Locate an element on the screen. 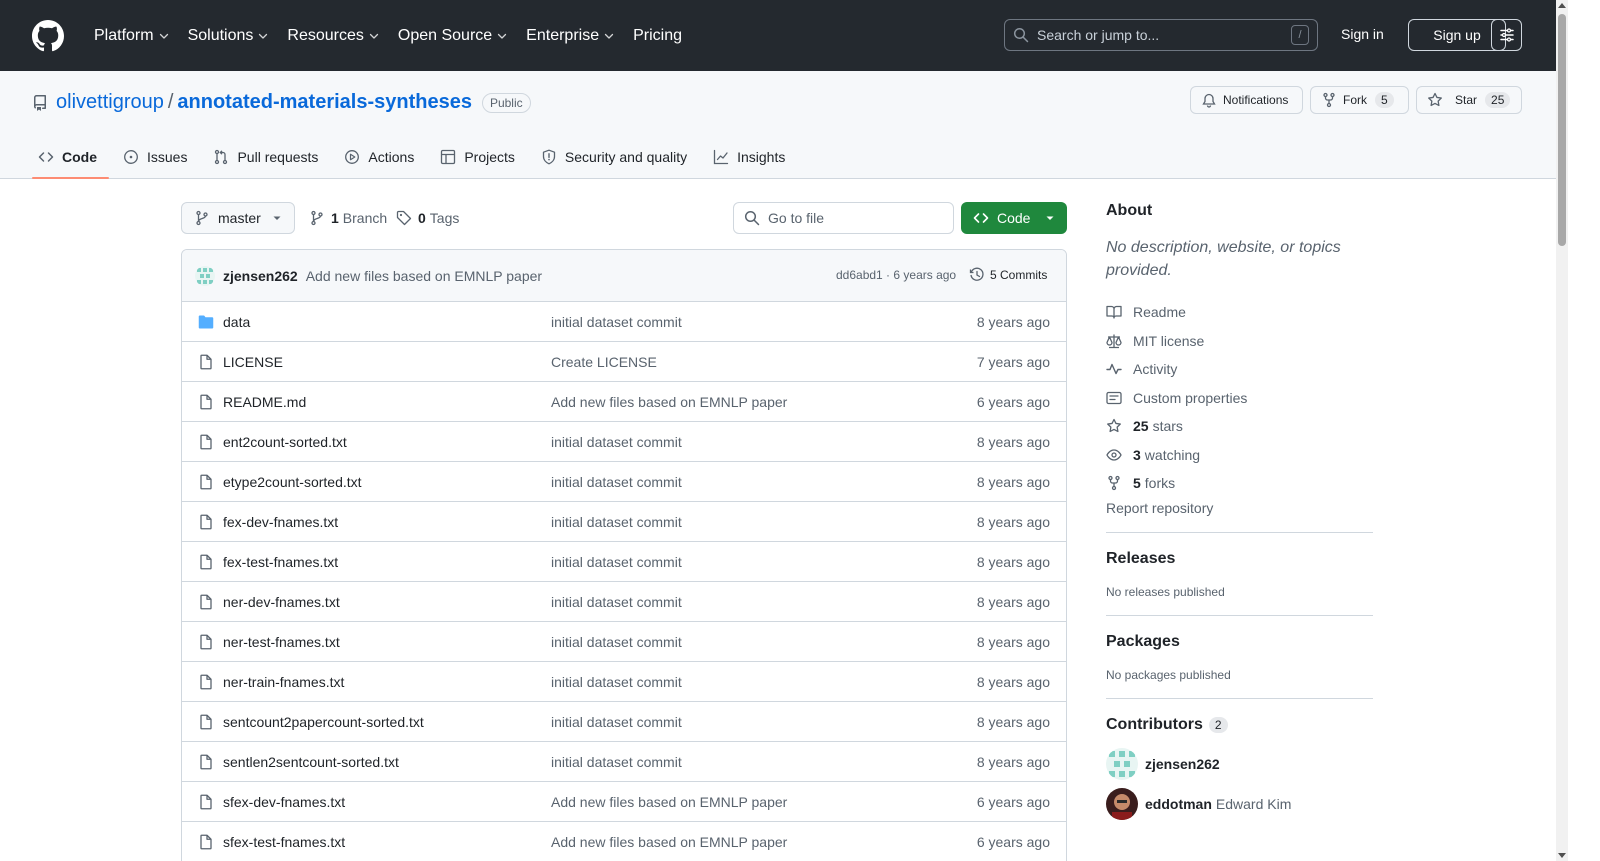 This screenshot has height=861, width=1600. releases-heading: Releases is located at coordinates (1239, 559).